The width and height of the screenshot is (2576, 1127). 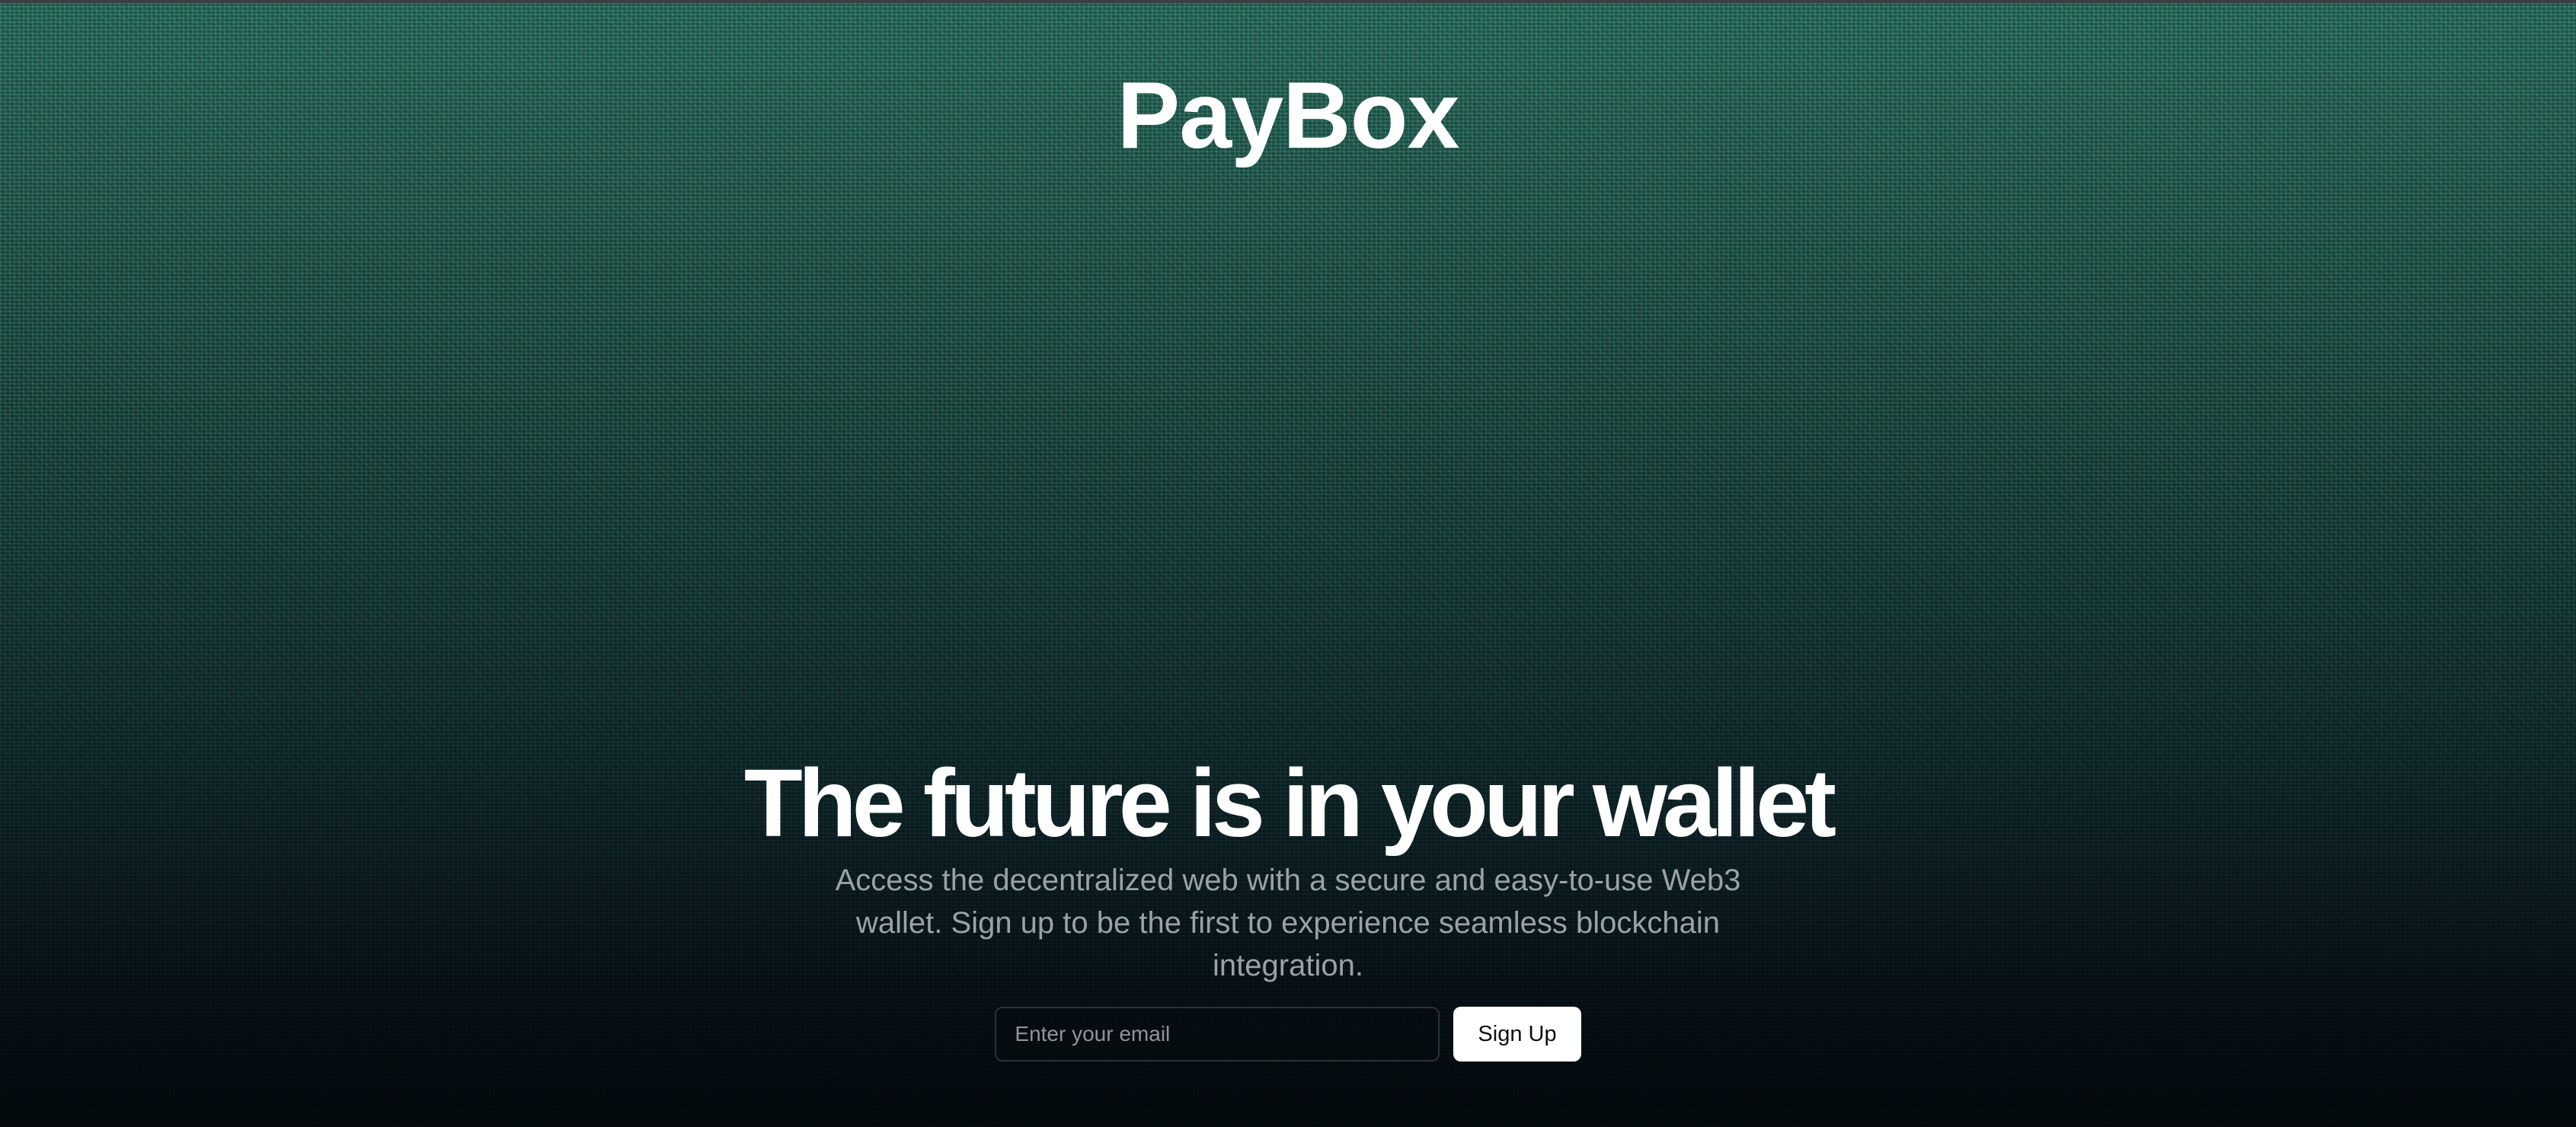 I want to click on hero-headline: The future is in your wallet, so click(x=1290, y=803).